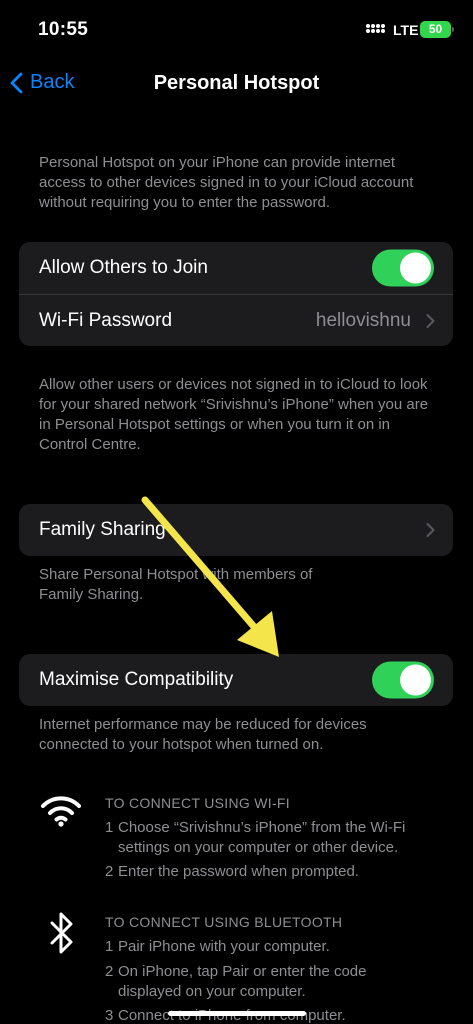  What do you see at coordinates (136, 679) in the screenshot?
I see `maximise-compatibility-label: Maximise Compatibility` at bounding box center [136, 679].